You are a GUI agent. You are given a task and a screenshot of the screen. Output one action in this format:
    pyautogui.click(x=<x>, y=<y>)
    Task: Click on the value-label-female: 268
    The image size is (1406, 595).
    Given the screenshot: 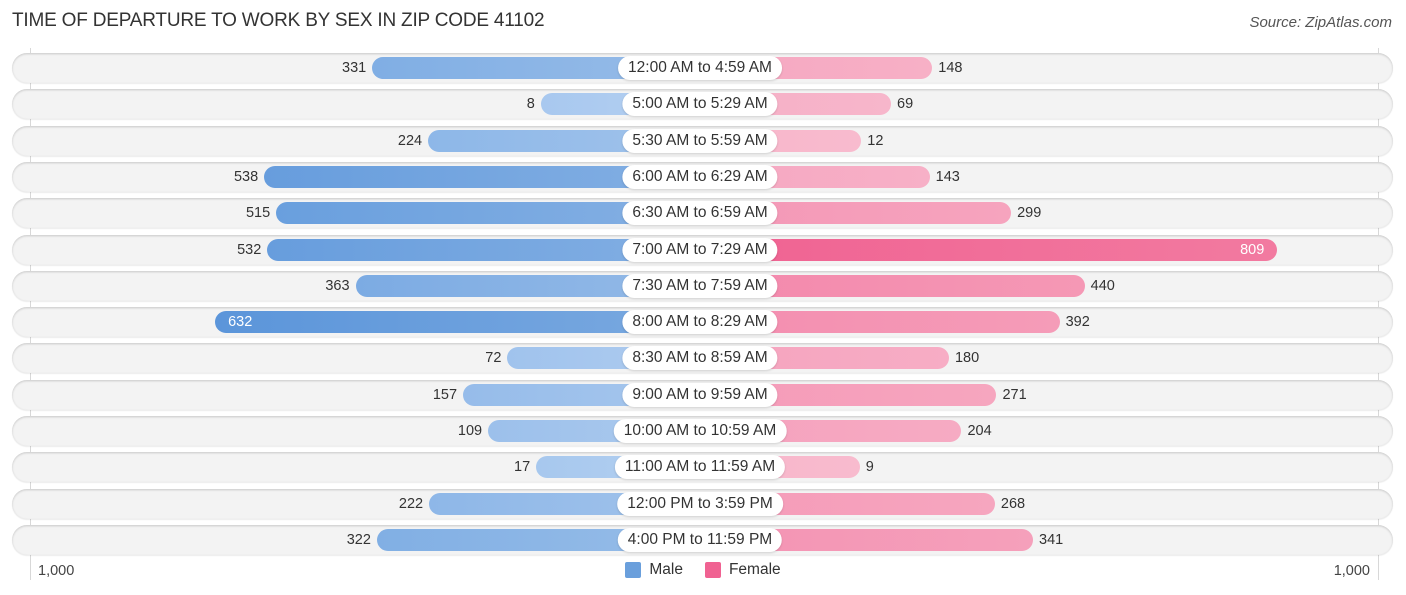 What is the action you would take?
    pyautogui.click(x=1013, y=503)
    